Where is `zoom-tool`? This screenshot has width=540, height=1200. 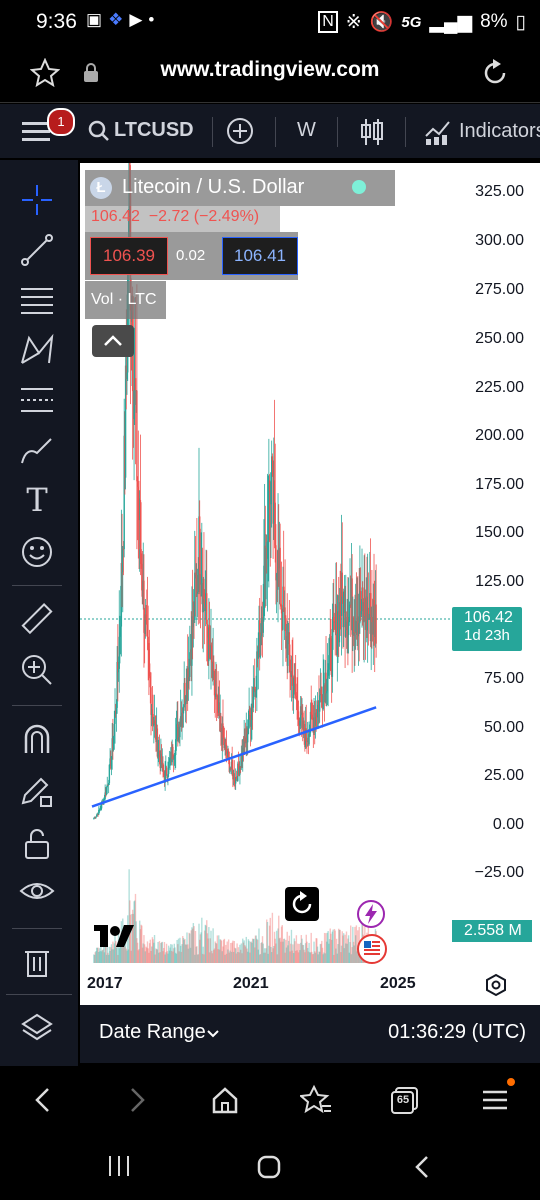 zoom-tool is located at coordinates (37, 670).